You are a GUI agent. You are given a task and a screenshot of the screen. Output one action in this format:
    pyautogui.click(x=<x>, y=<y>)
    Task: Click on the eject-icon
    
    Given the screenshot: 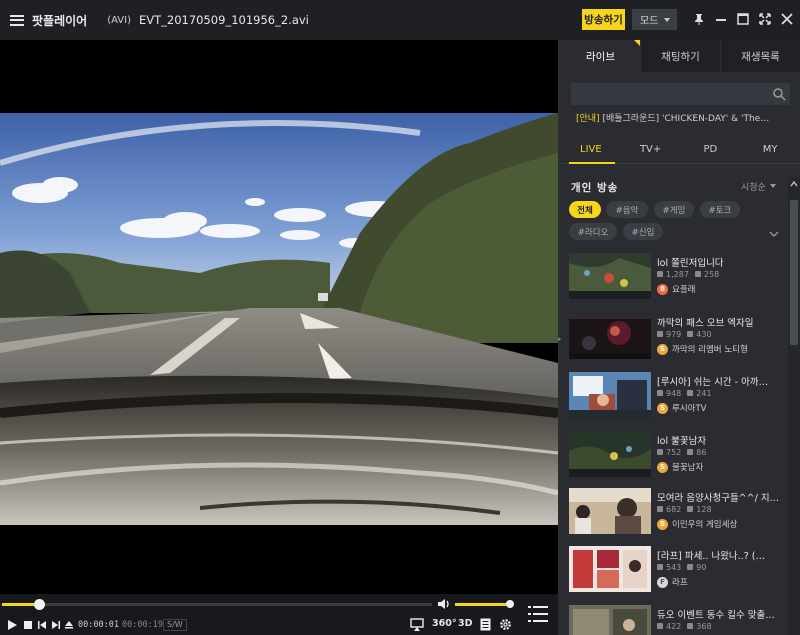 What is the action you would take?
    pyautogui.click(x=69, y=625)
    